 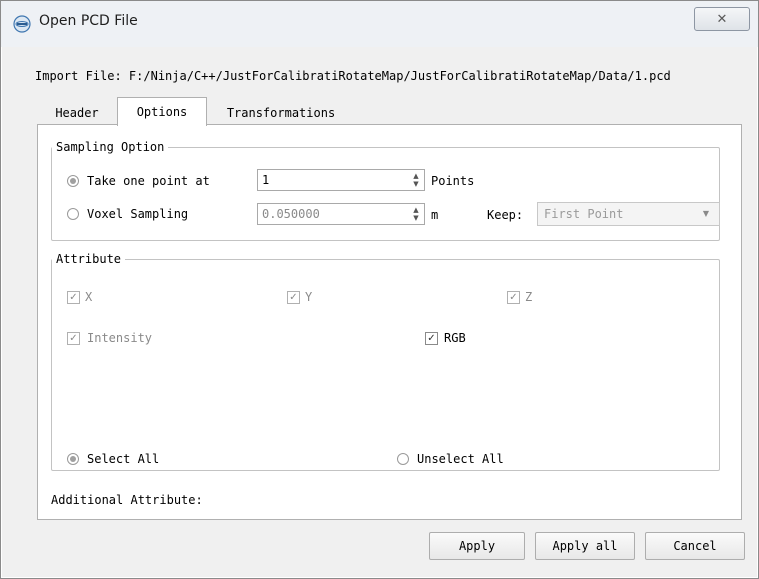 What do you see at coordinates (431, 338) in the screenshot?
I see `rgb-checkbox: ✓` at bounding box center [431, 338].